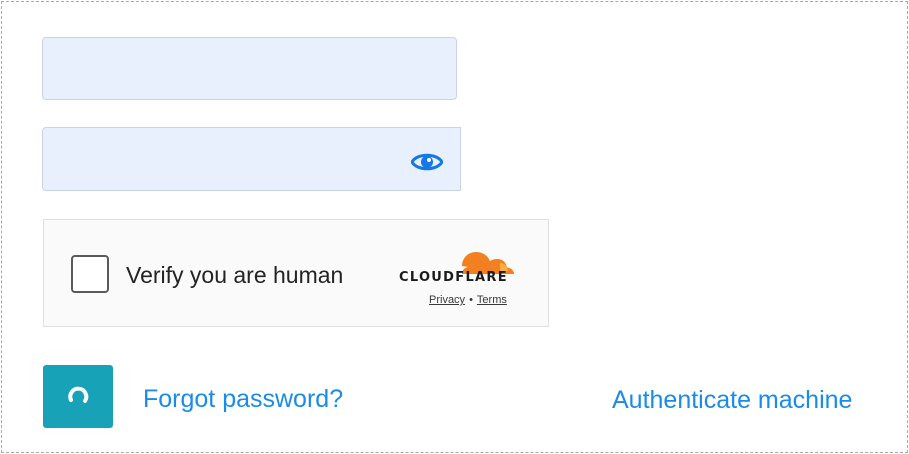  What do you see at coordinates (251, 159) in the screenshot?
I see `password-input` at bounding box center [251, 159].